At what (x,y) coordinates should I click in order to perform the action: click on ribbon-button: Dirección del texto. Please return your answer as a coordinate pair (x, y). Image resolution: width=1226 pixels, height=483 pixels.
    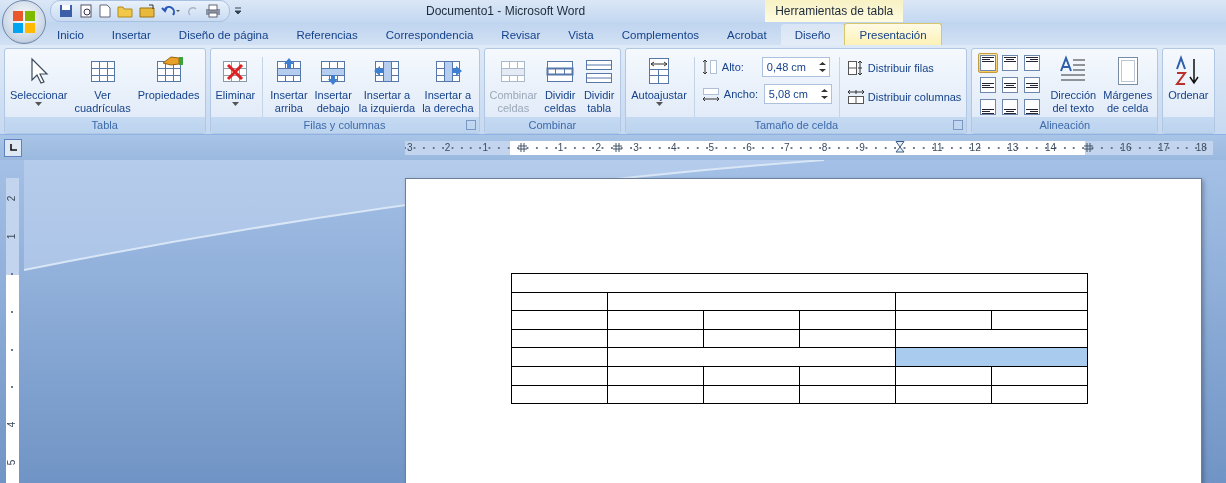
    Looking at the image, I should click on (1073, 84).